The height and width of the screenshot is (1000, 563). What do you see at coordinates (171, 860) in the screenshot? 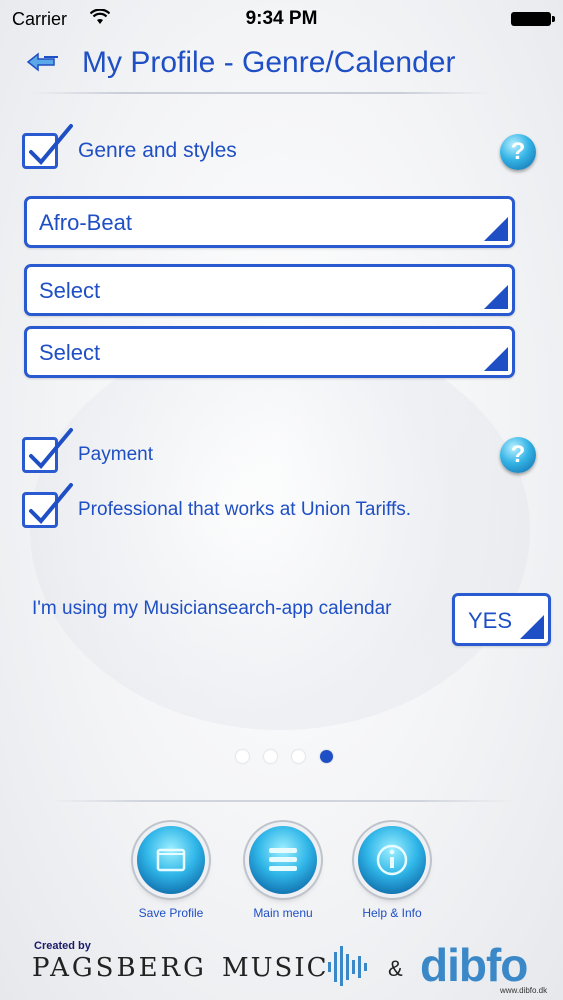
I see `save-icon` at bounding box center [171, 860].